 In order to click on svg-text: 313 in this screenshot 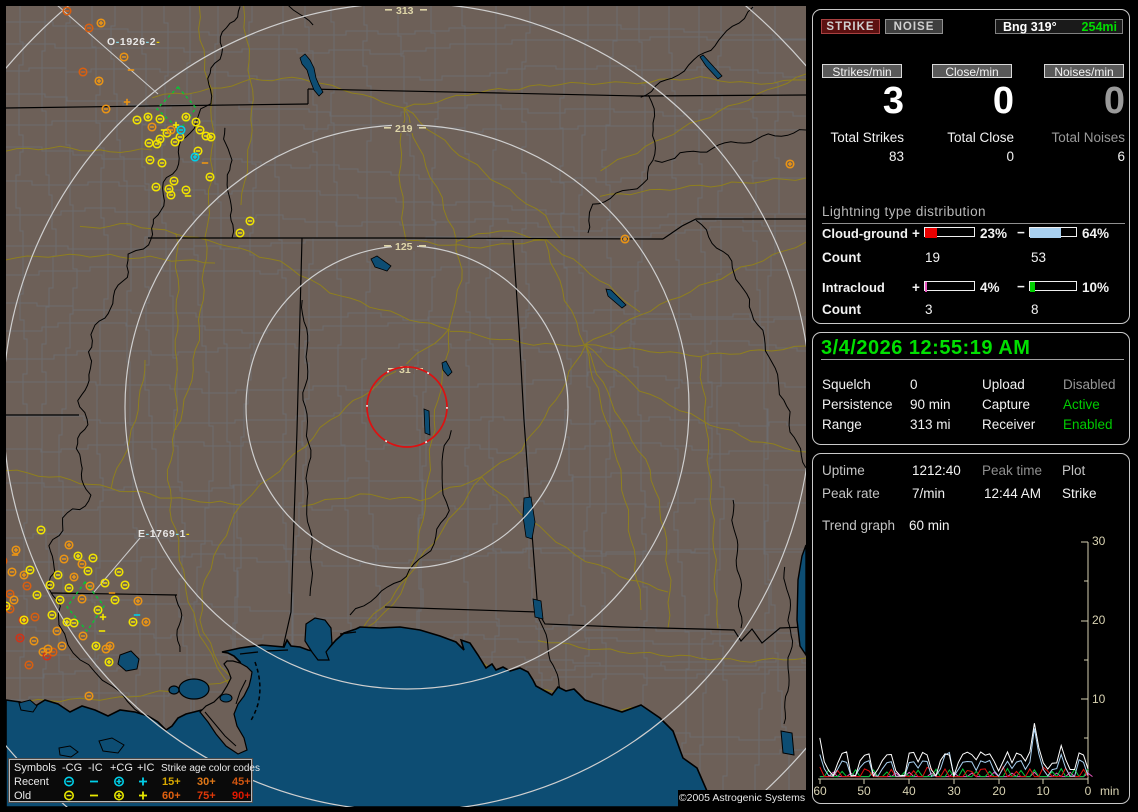, I will do `click(405, 11)`.